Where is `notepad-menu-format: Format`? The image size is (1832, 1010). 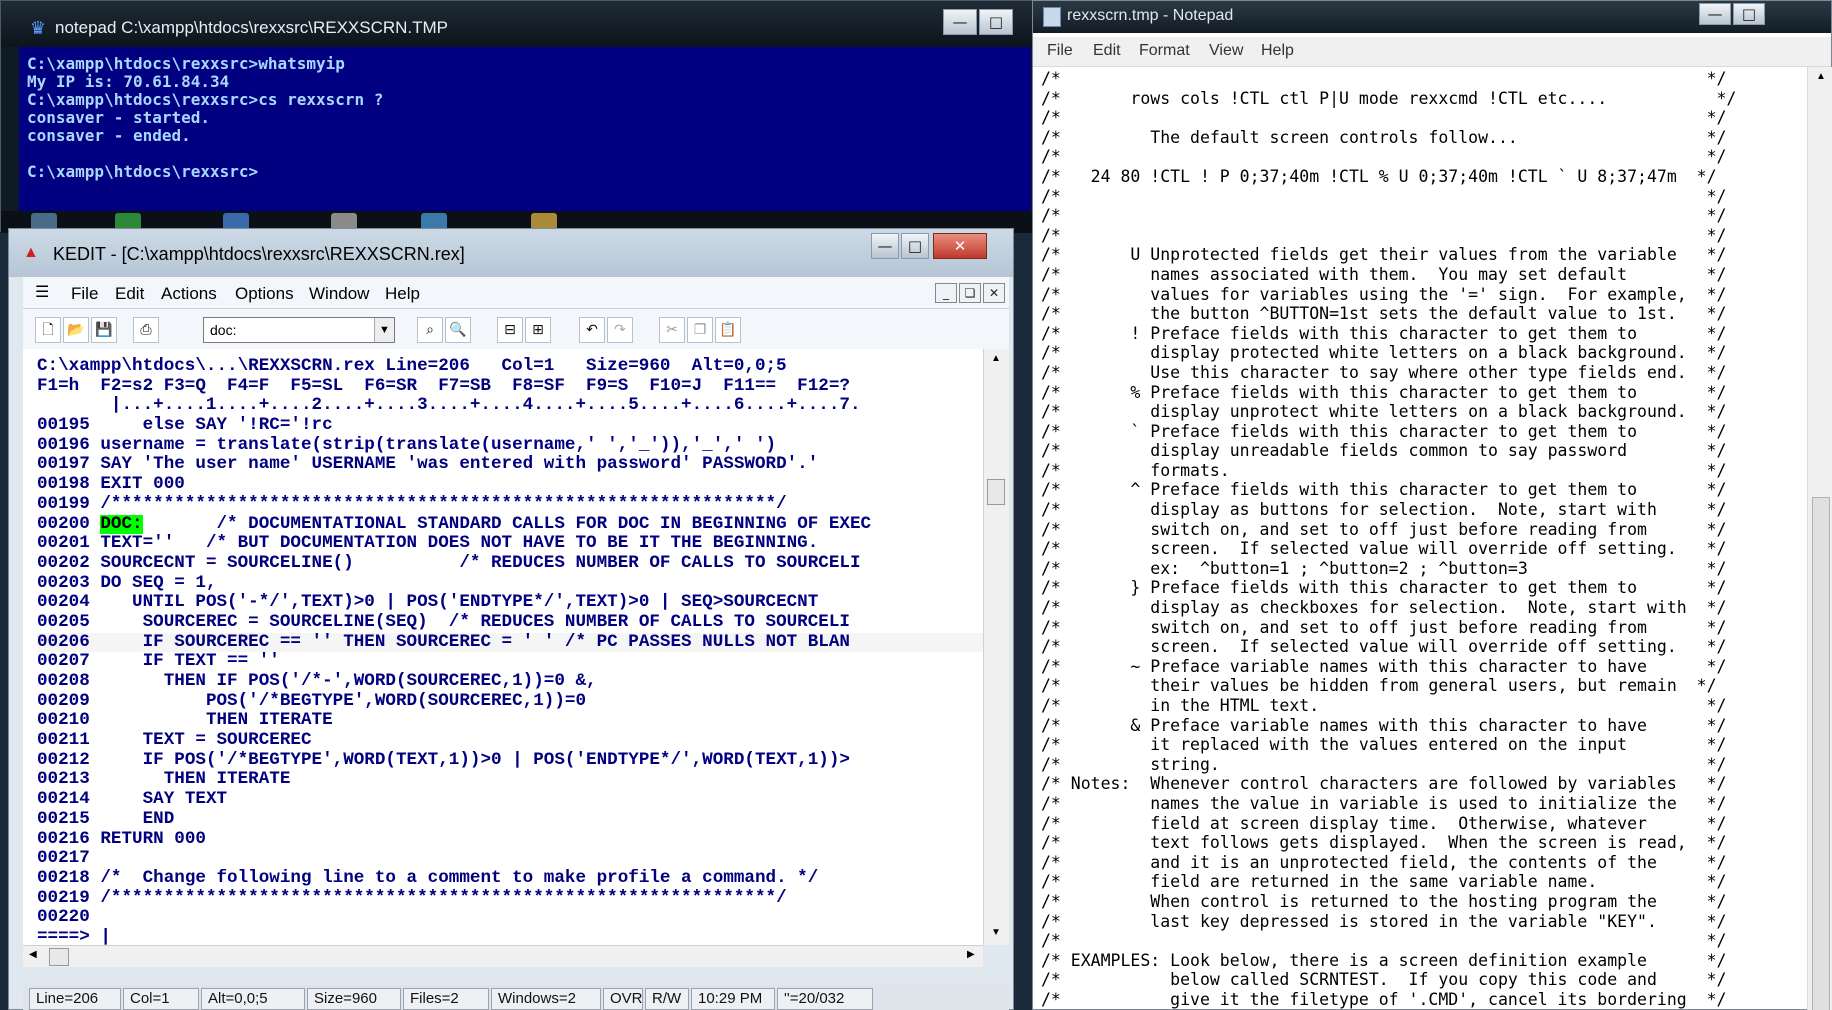 notepad-menu-format: Format is located at coordinates (1164, 51).